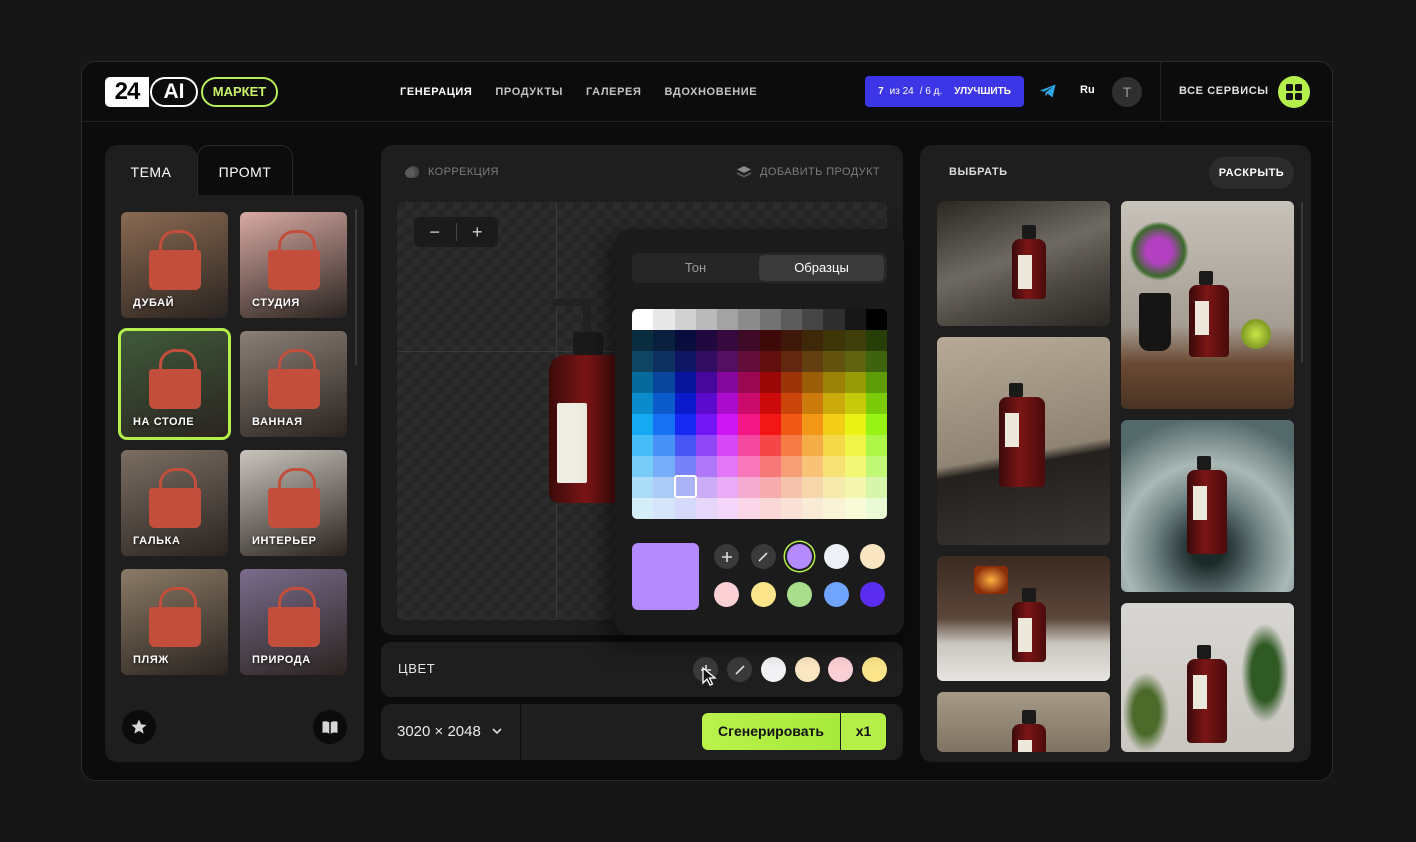 The width and height of the screenshot is (1416, 842). What do you see at coordinates (1127, 92) in the screenshot?
I see `avatar: T` at bounding box center [1127, 92].